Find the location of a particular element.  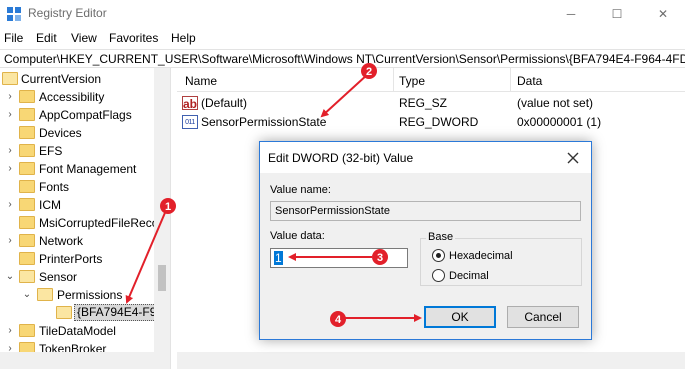

tree-item-permissions: ⌄ Permissions is located at coordinates (85, 295).